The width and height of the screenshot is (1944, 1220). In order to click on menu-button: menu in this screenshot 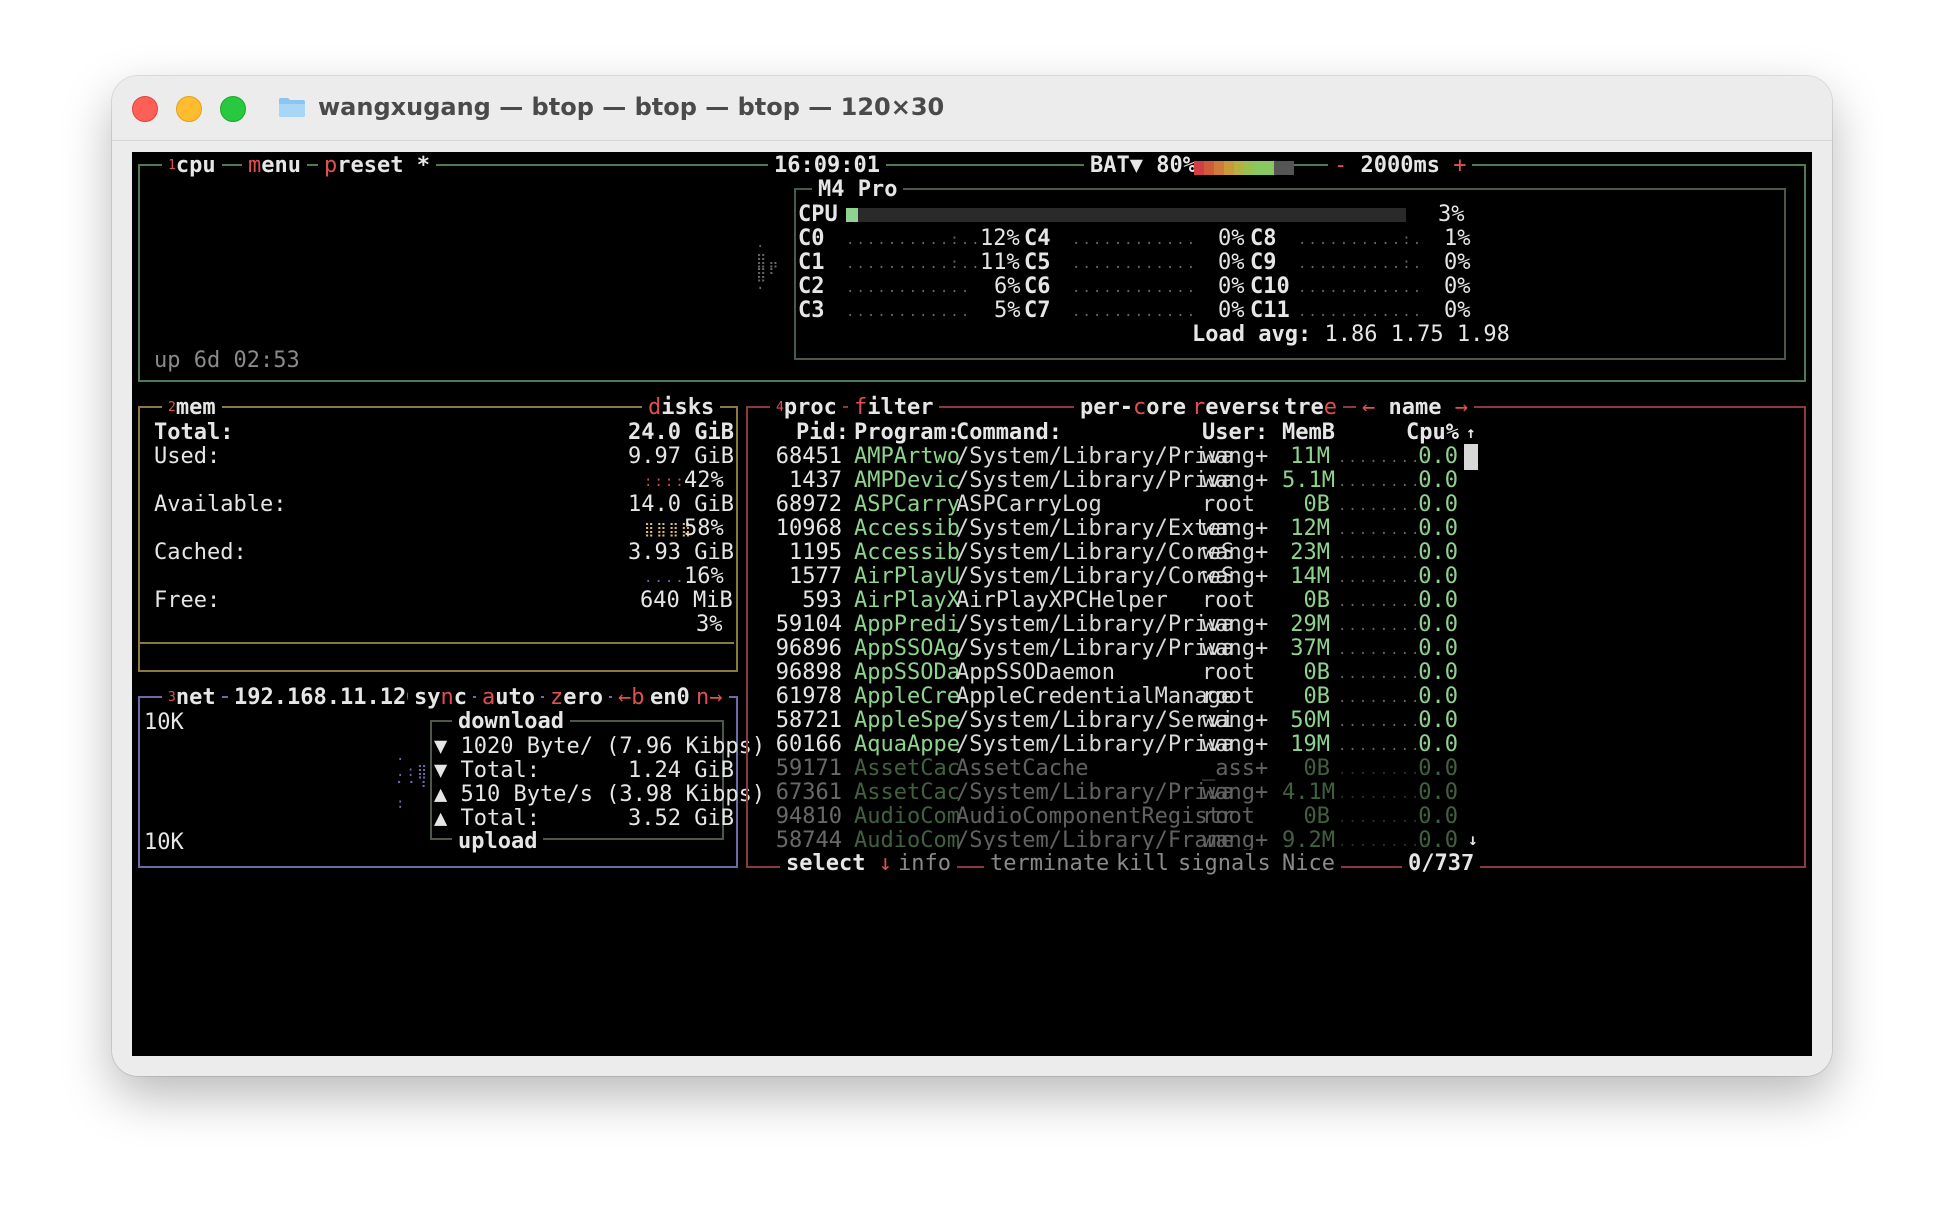, I will do `click(274, 166)`.